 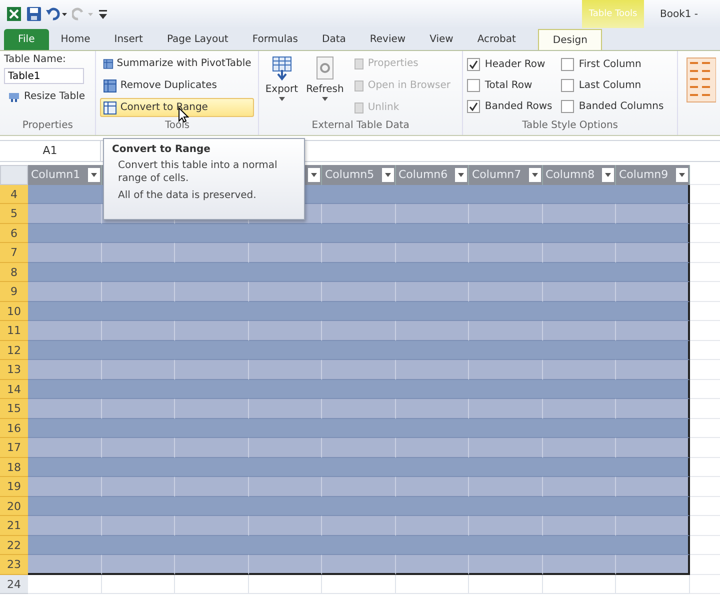 What do you see at coordinates (26, 39) in the screenshot?
I see `file-tab: File` at bounding box center [26, 39].